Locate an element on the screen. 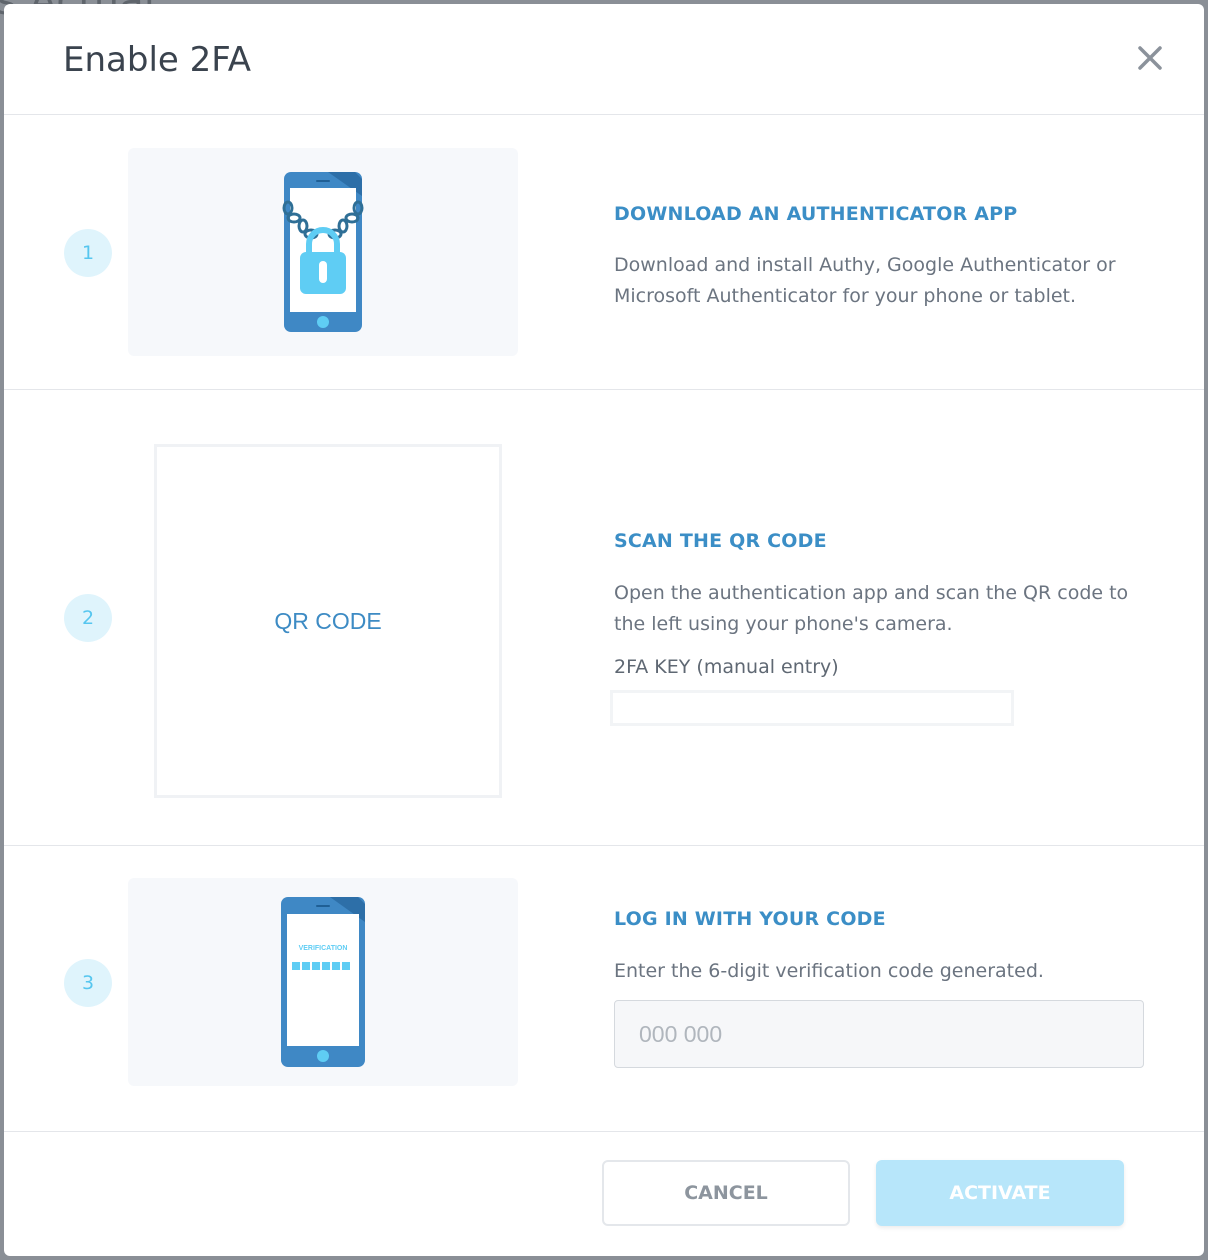 The width and height of the screenshot is (1208, 1260). step-number-2: 2 is located at coordinates (88, 618).